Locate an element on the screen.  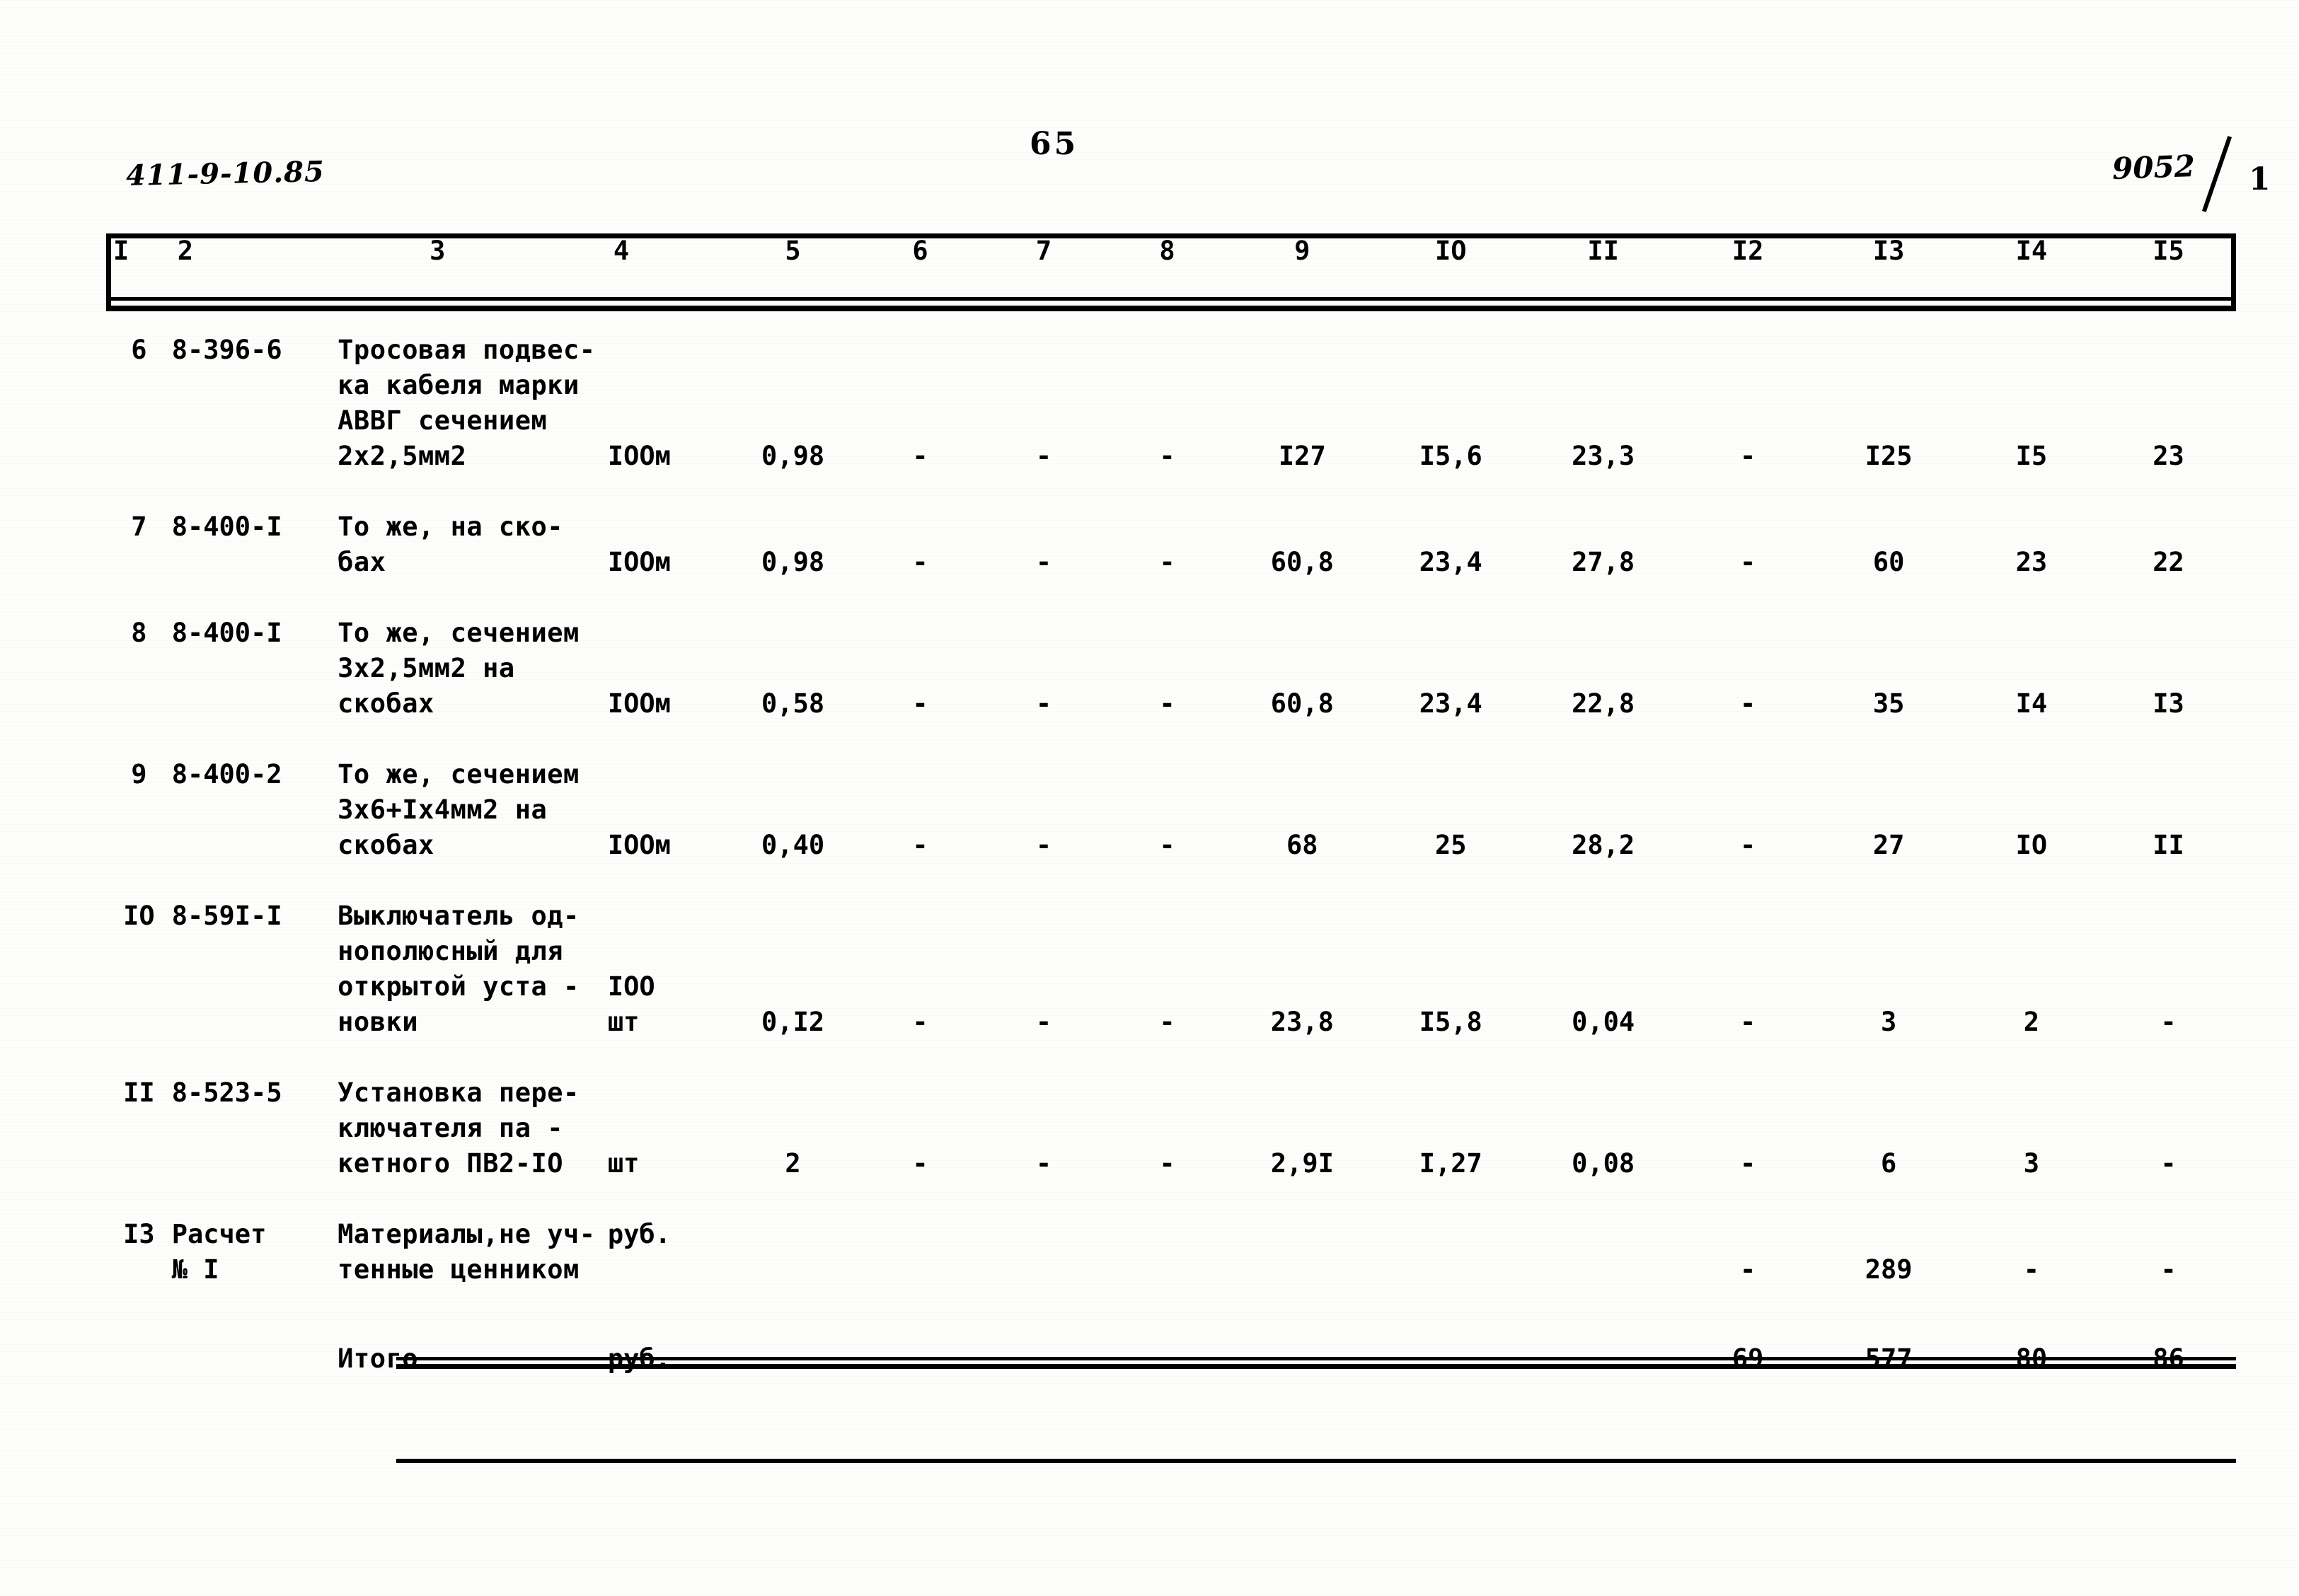
row-value-14: 2 is located at coordinates (2031, 1022).